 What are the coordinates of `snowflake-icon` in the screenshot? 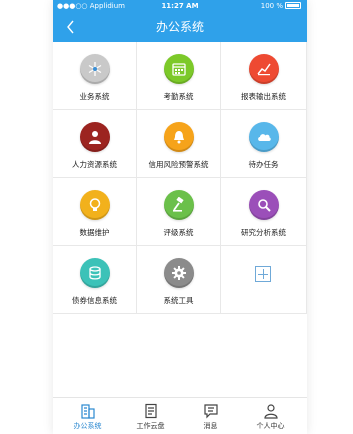 It's located at (95, 69).